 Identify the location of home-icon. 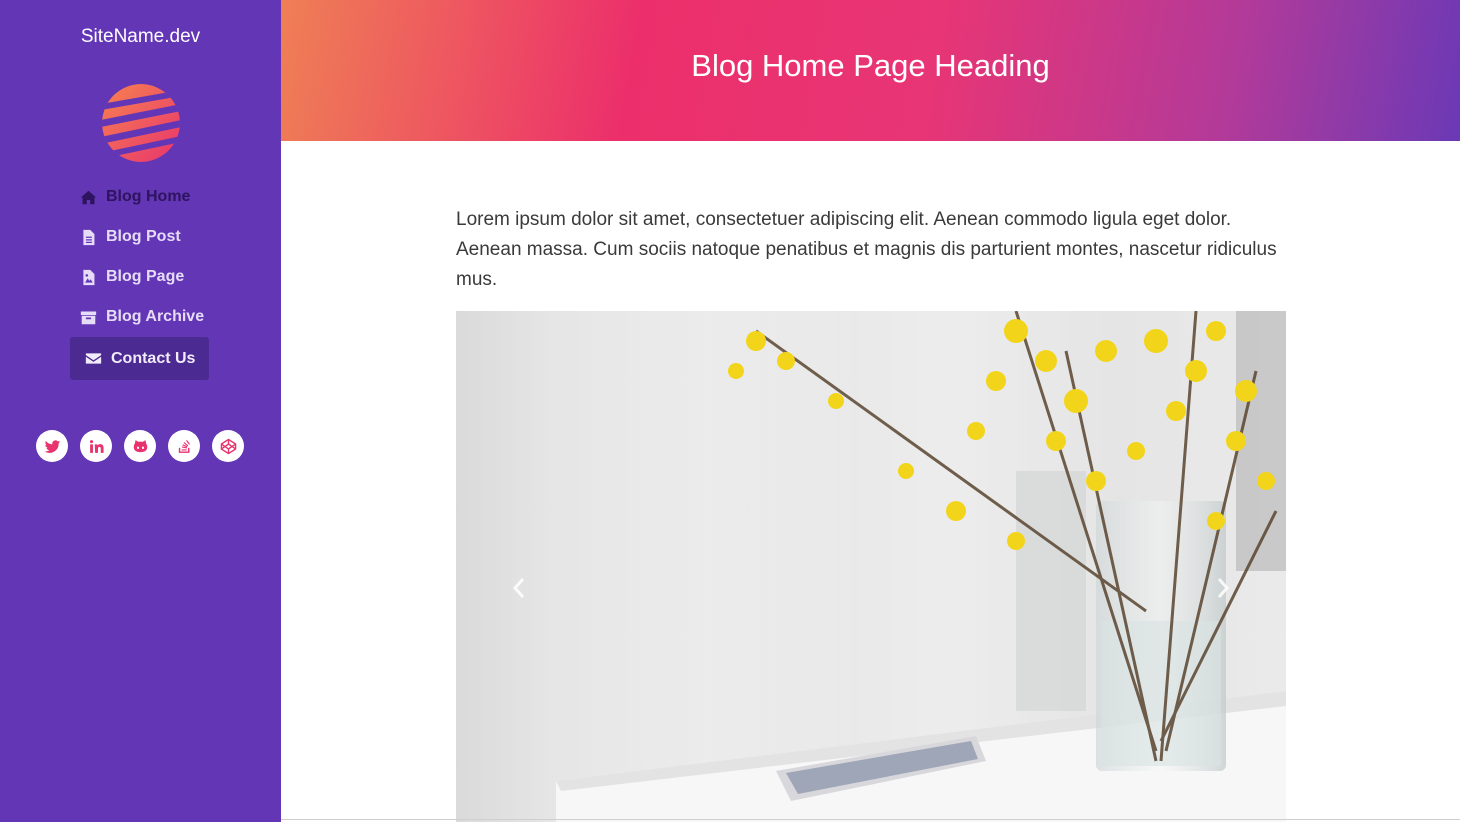
(88, 197).